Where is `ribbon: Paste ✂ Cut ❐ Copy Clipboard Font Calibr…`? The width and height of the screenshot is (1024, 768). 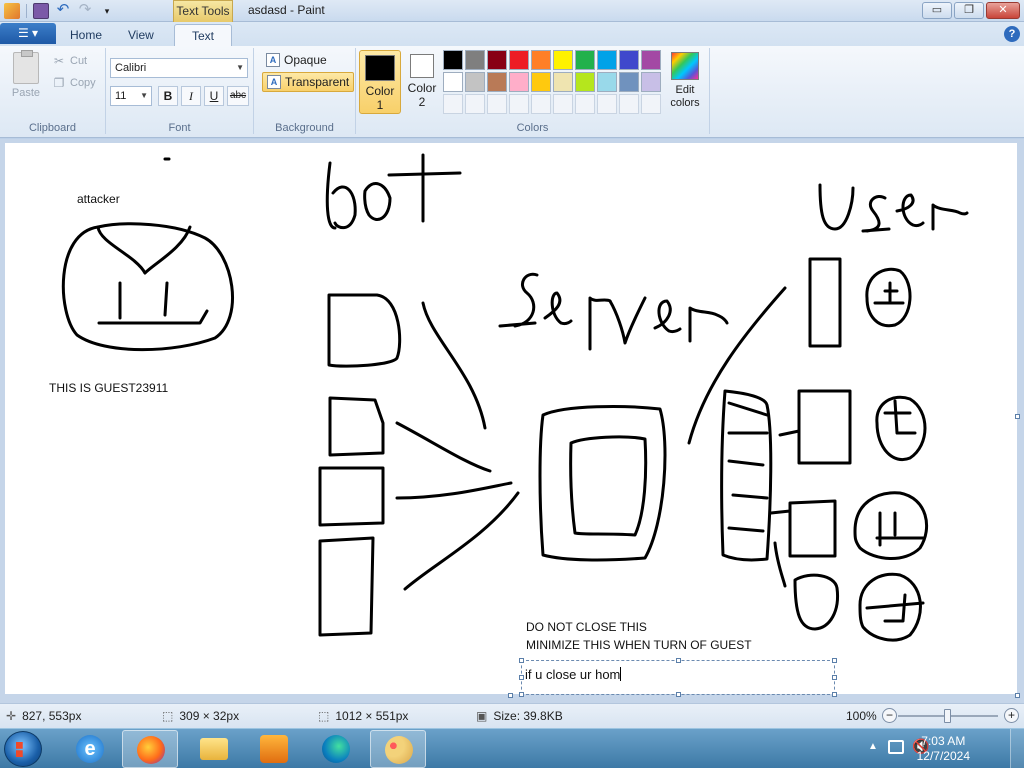
ribbon: Paste ✂ Cut ❐ Copy Clipboard Font Calibr… is located at coordinates (512, 92).